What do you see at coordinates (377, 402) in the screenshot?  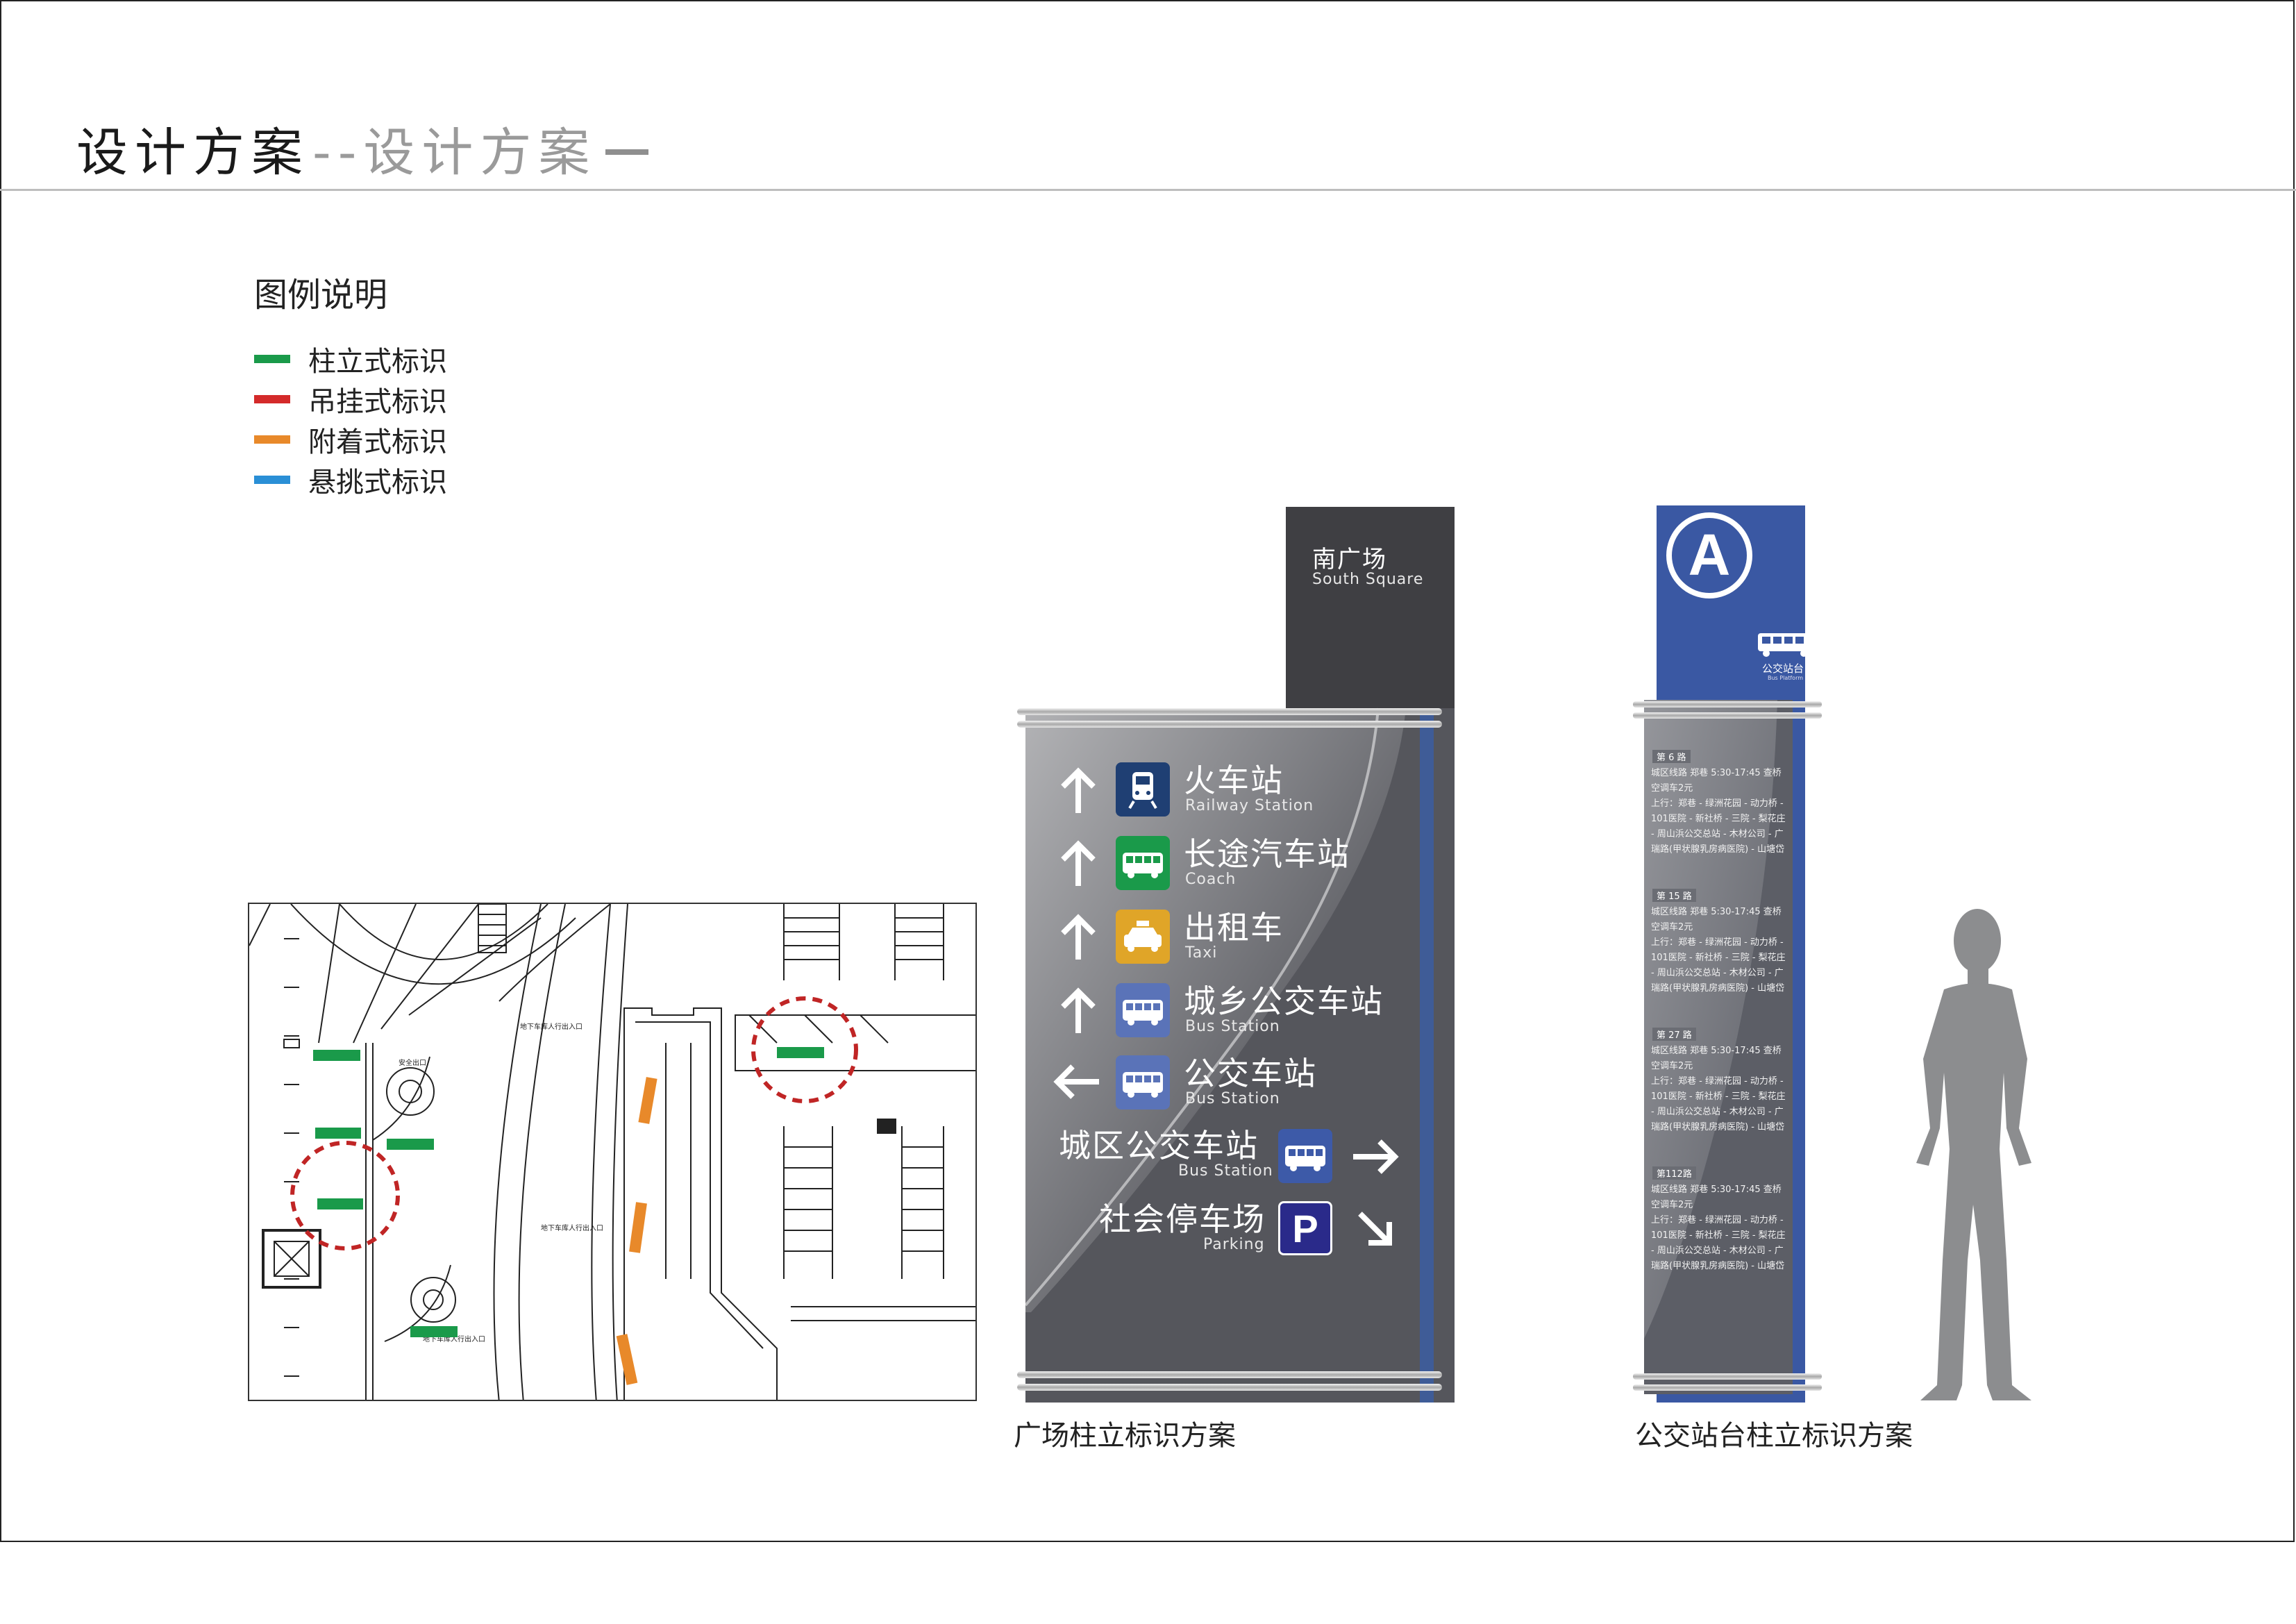 I see `legend-label: 吊挂式标识` at bounding box center [377, 402].